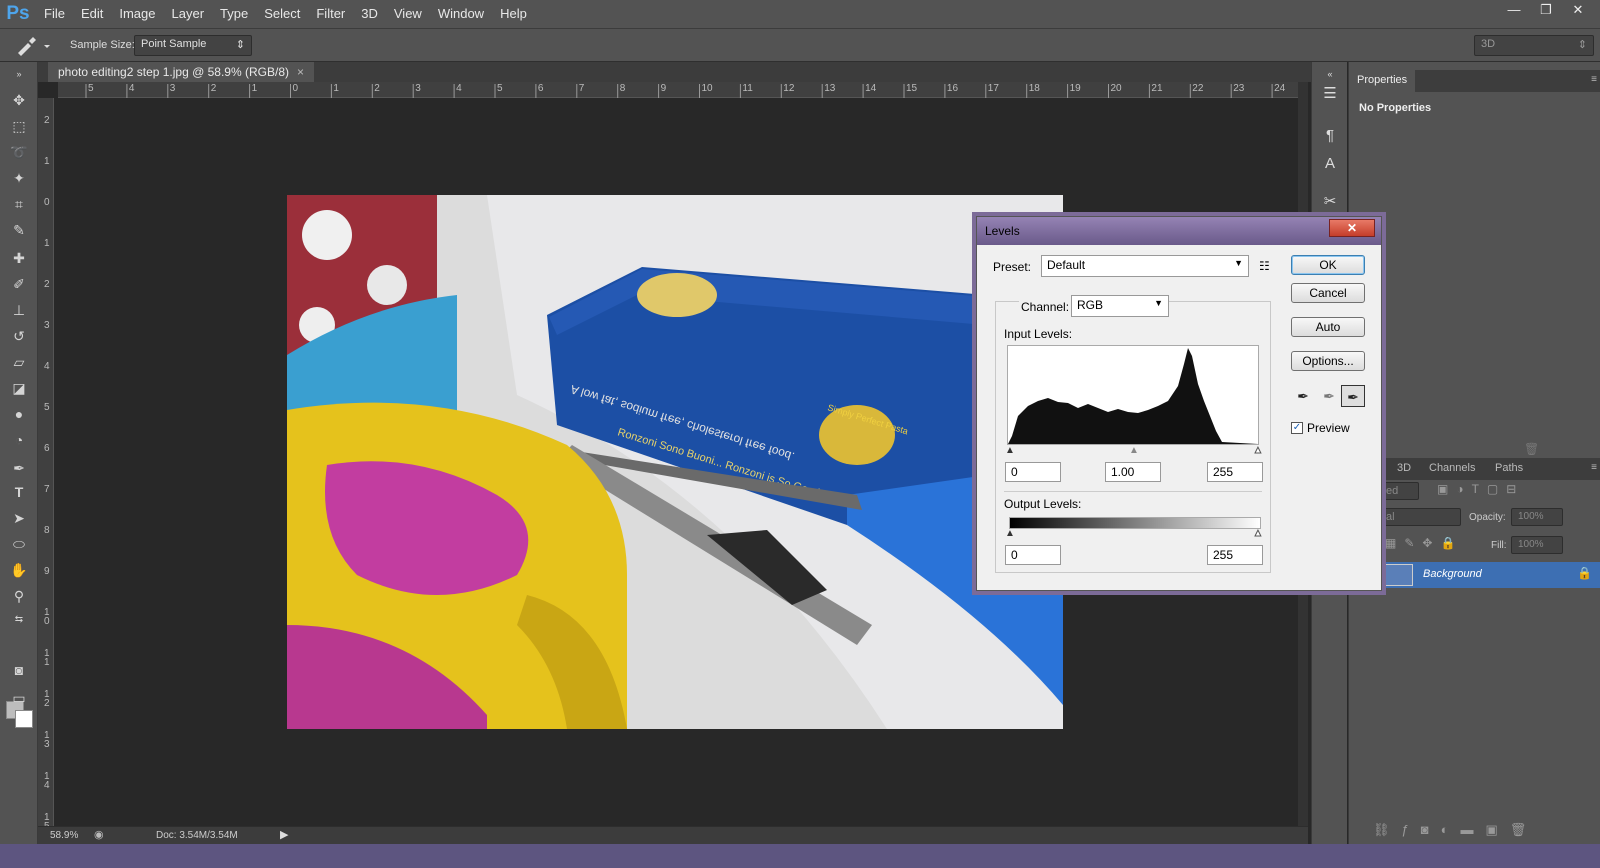 The image size is (1600, 868). What do you see at coordinates (1424, 543) in the screenshot?
I see `lock-icons: ▦✎✥🔒` at bounding box center [1424, 543].